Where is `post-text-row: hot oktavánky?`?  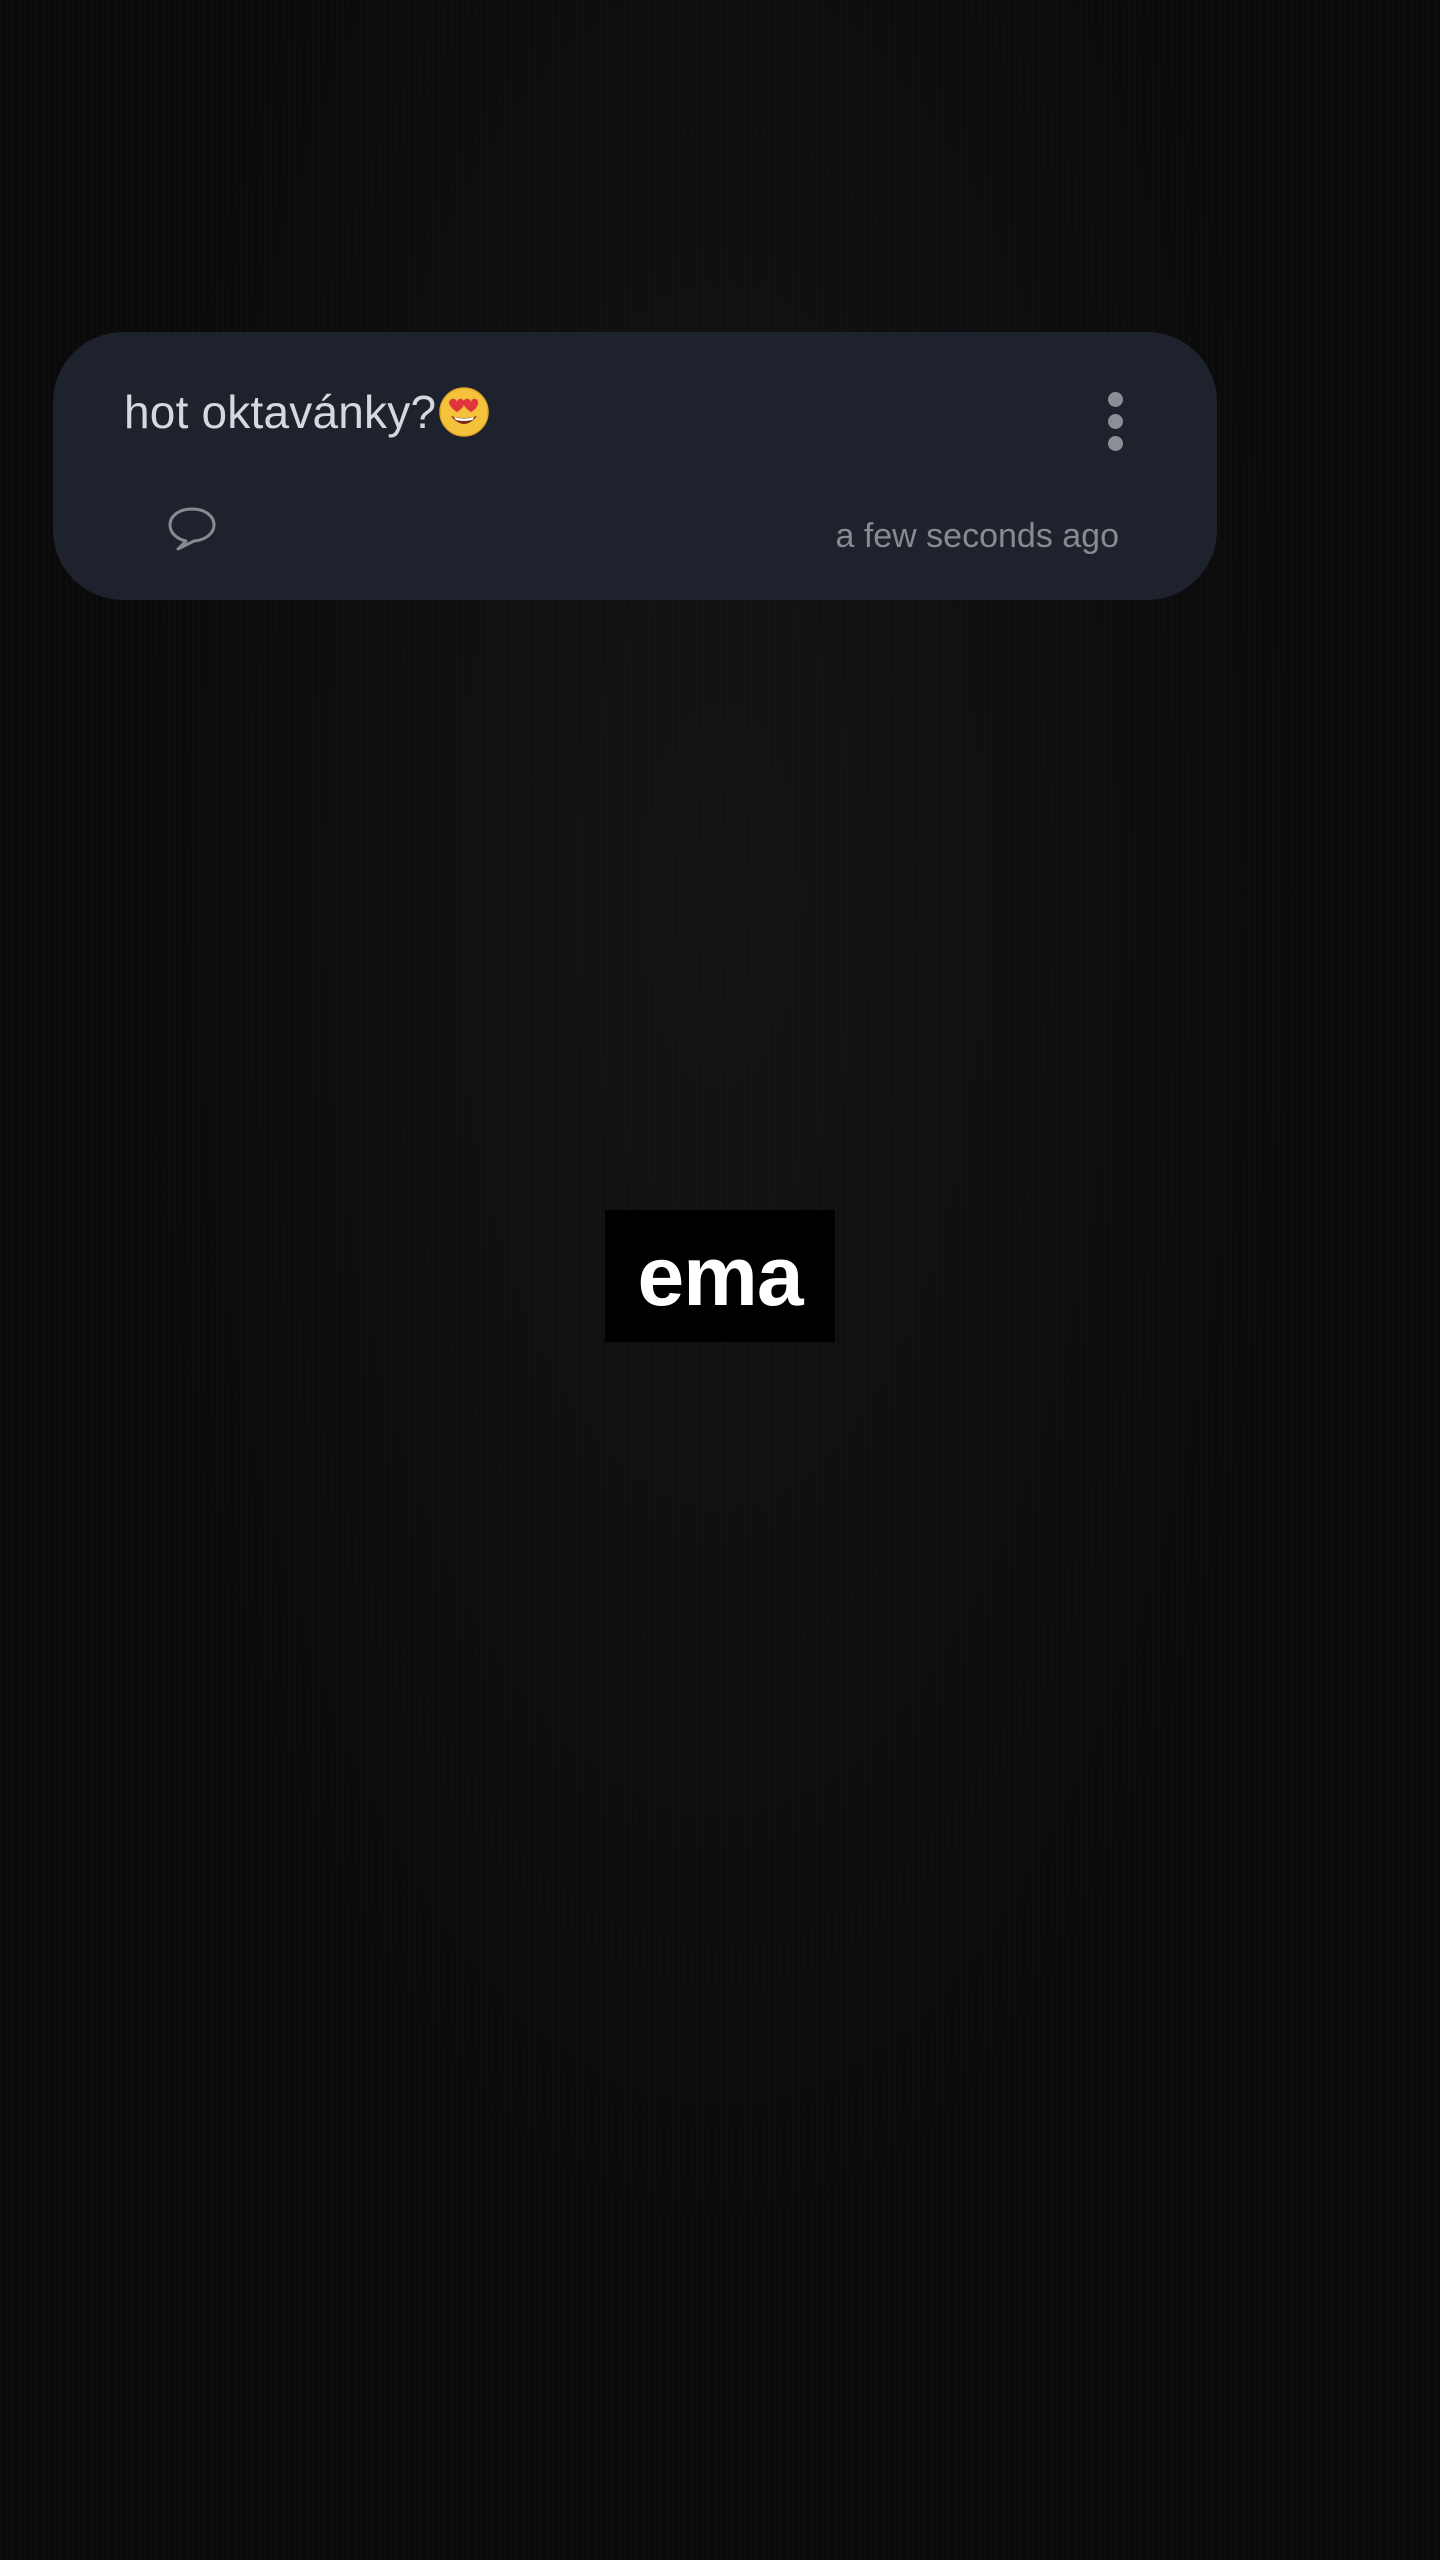 post-text-row: hot oktavánky? is located at coordinates (307, 412).